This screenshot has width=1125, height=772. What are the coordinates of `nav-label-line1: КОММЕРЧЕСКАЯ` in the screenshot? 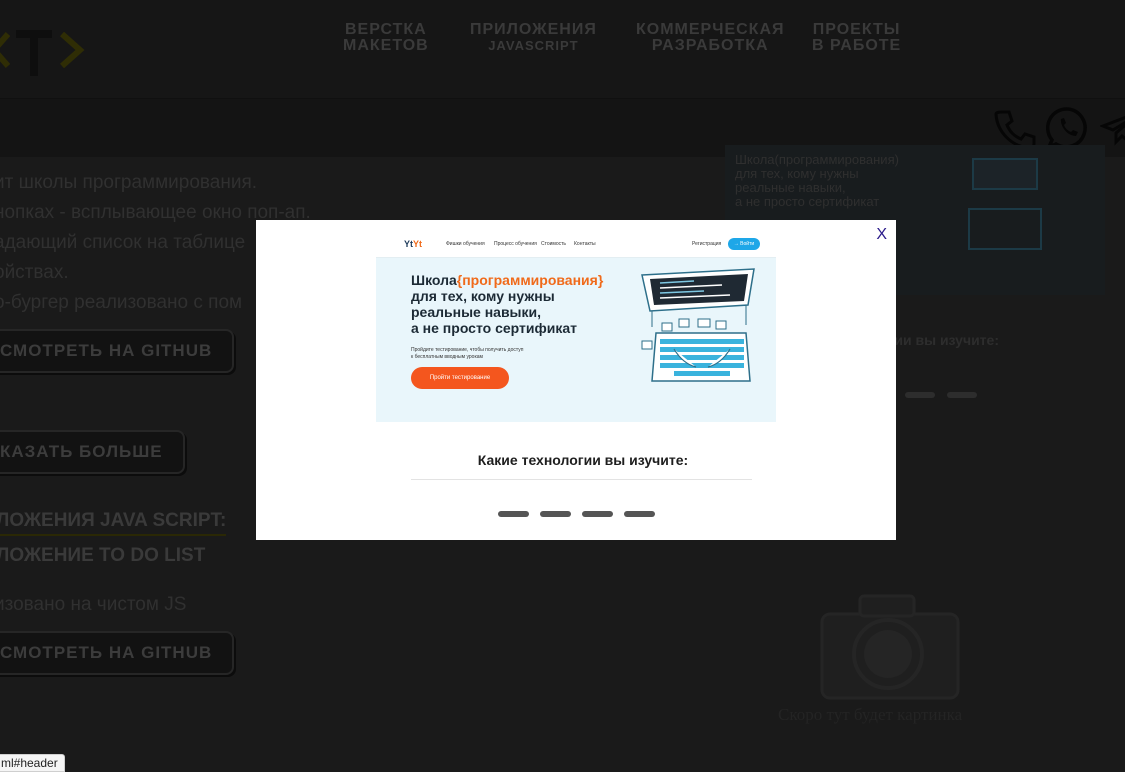 It's located at (710, 29).